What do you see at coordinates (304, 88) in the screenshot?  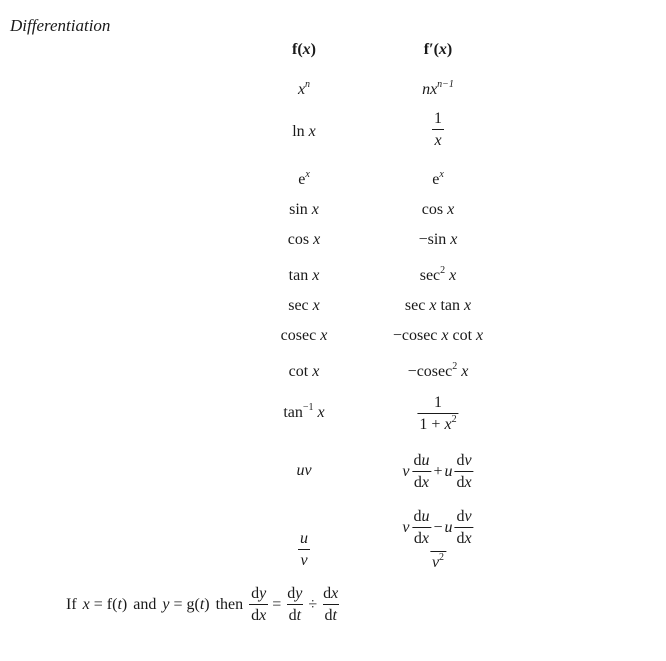 I see `row-f-xn: xn` at bounding box center [304, 88].